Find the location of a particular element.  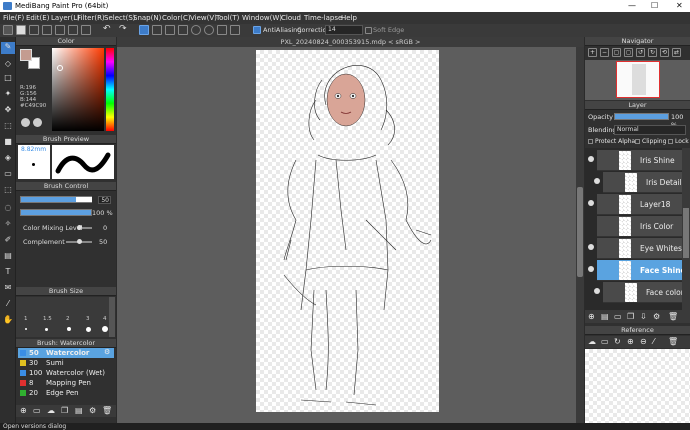

rectangle-tool-icon: □ is located at coordinates (8, 78).